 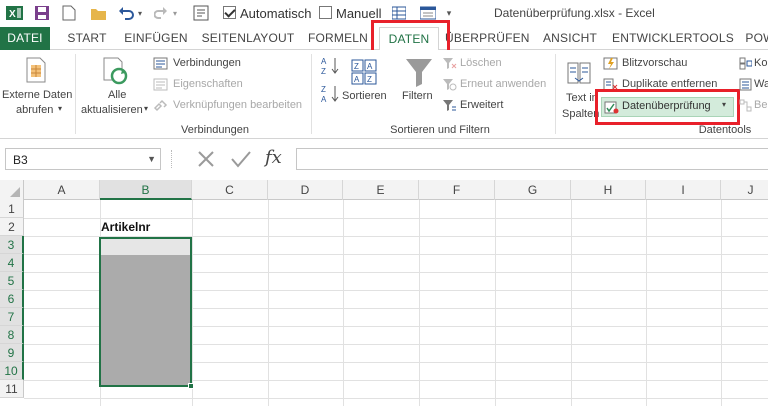 What do you see at coordinates (175, 13) in the screenshot?
I see `redo-dropdown-icon: ▾` at bounding box center [175, 13].